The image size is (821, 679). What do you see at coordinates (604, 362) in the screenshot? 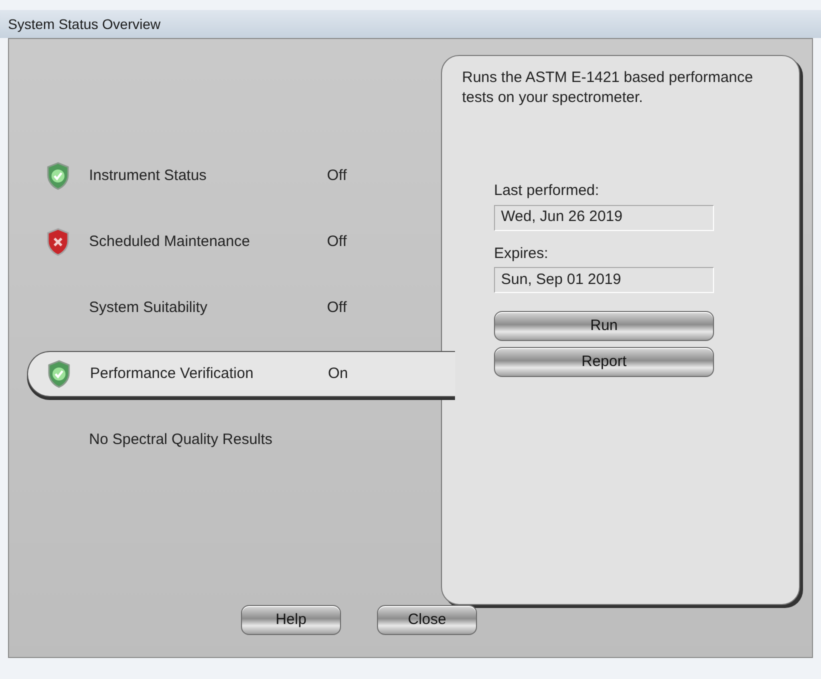
I see `panel-button: Report` at bounding box center [604, 362].